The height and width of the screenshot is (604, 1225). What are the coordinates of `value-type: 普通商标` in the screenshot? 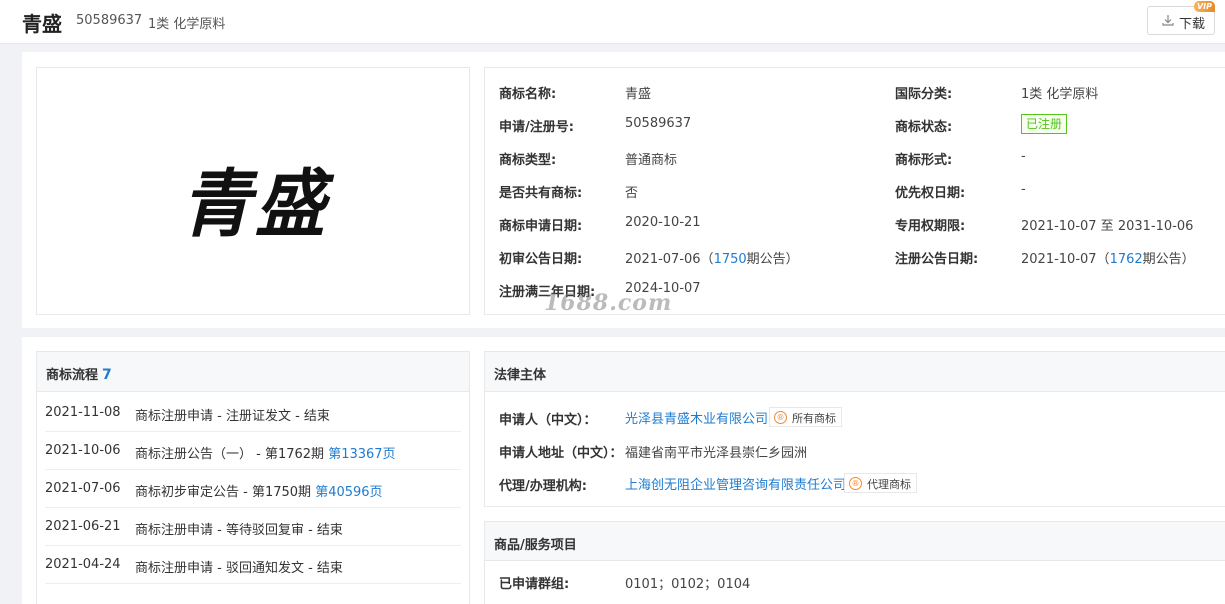 It's located at (651, 160).